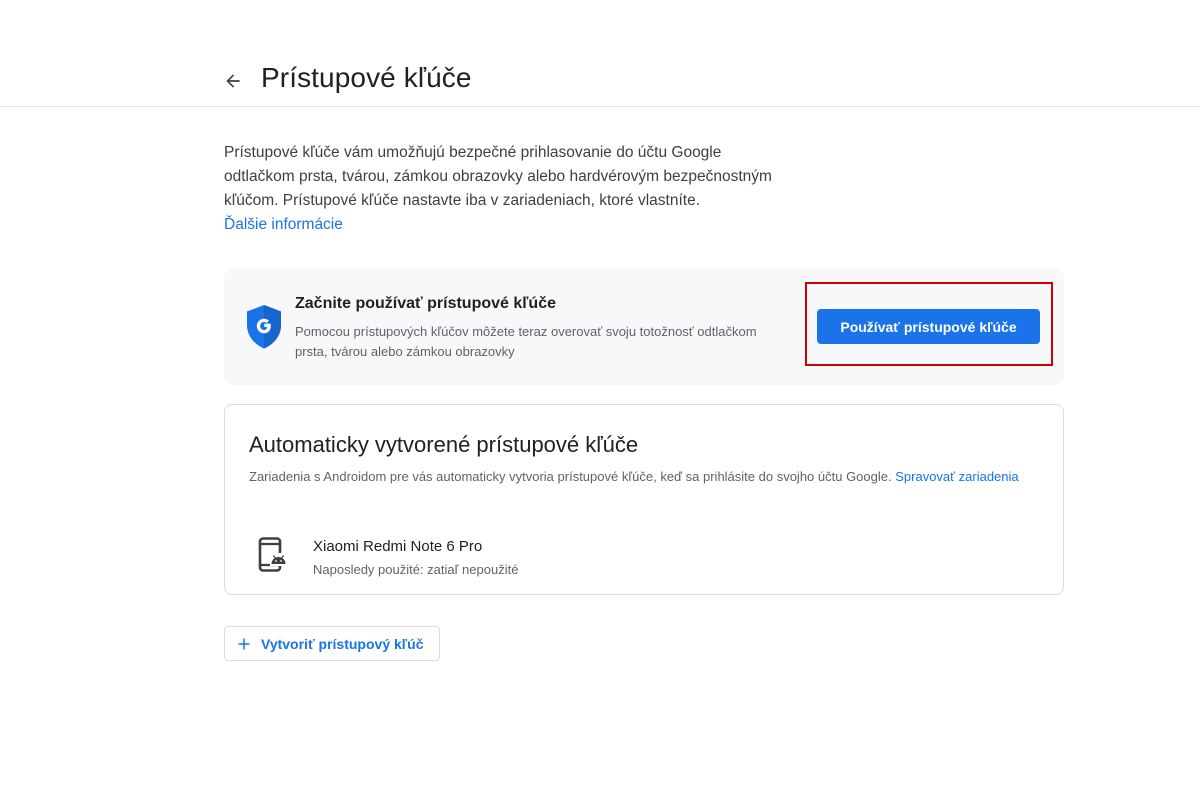  What do you see at coordinates (600, 53) in the screenshot?
I see `page-header: Prístupové kľúče` at bounding box center [600, 53].